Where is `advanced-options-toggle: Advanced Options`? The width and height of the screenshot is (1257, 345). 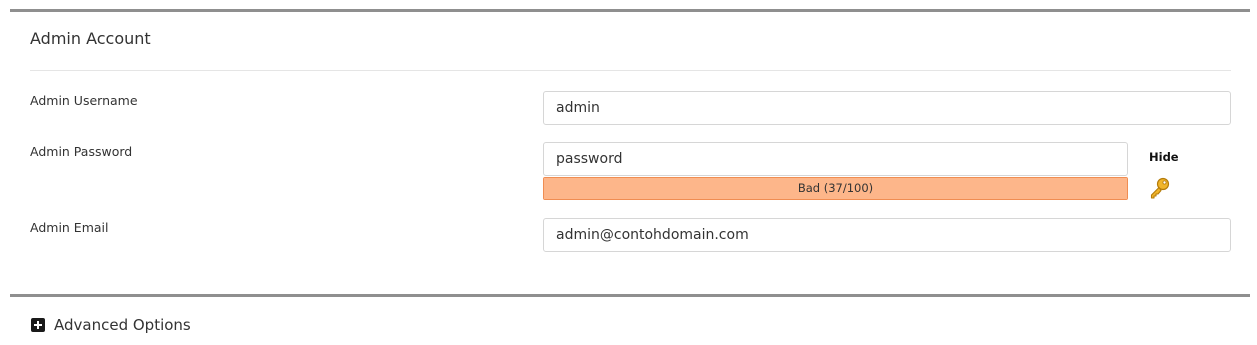
advanced-options-toggle: Advanced Options is located at coordinates (111, 325).